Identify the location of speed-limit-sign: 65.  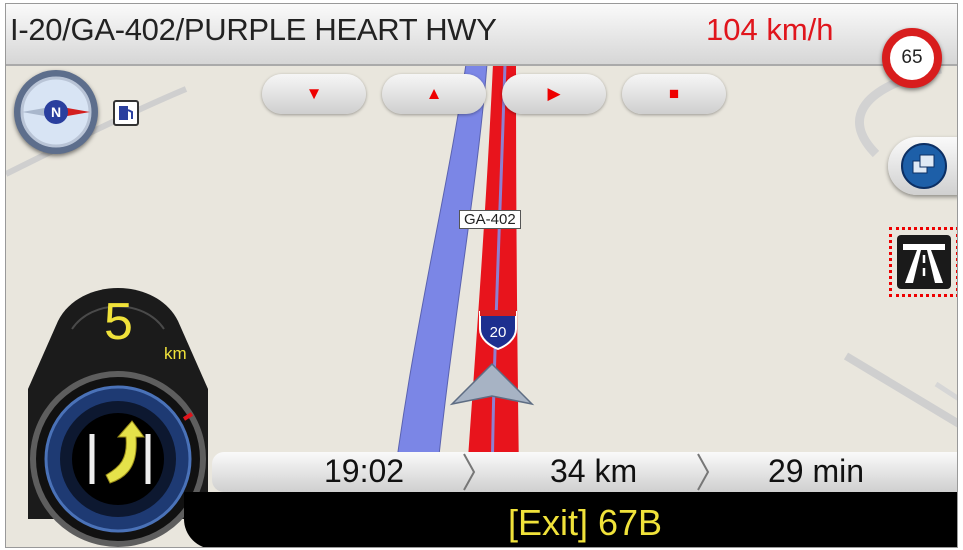
(912, 58).